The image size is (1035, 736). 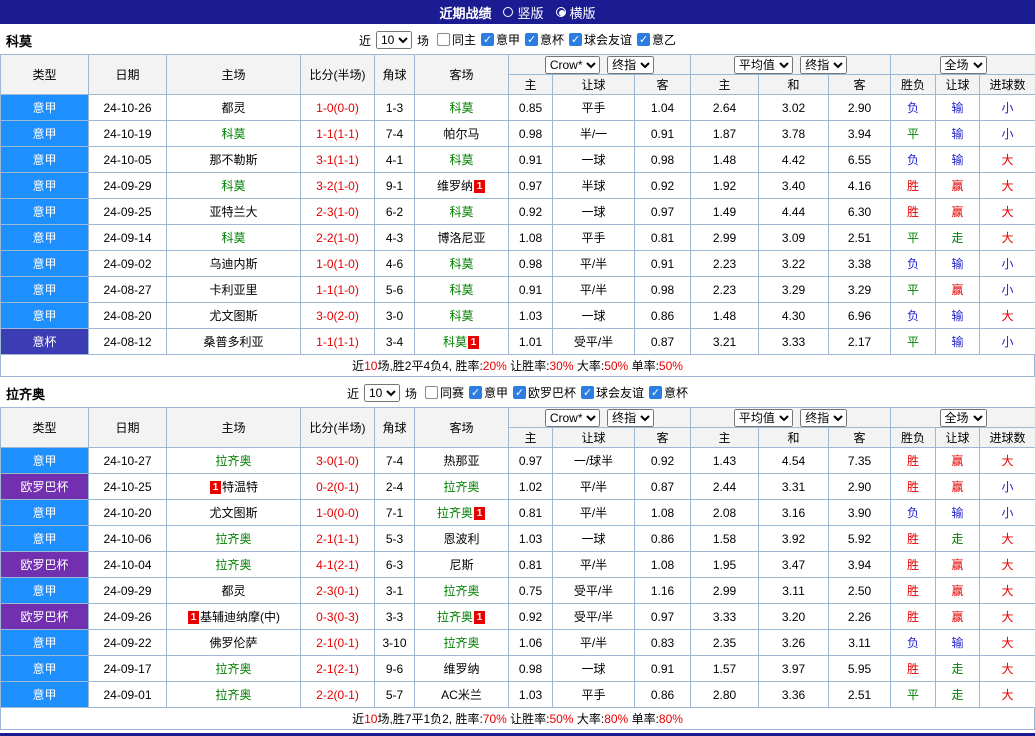 I want to click on avg-home-cell: 1.95, so click(x=725, y=565).